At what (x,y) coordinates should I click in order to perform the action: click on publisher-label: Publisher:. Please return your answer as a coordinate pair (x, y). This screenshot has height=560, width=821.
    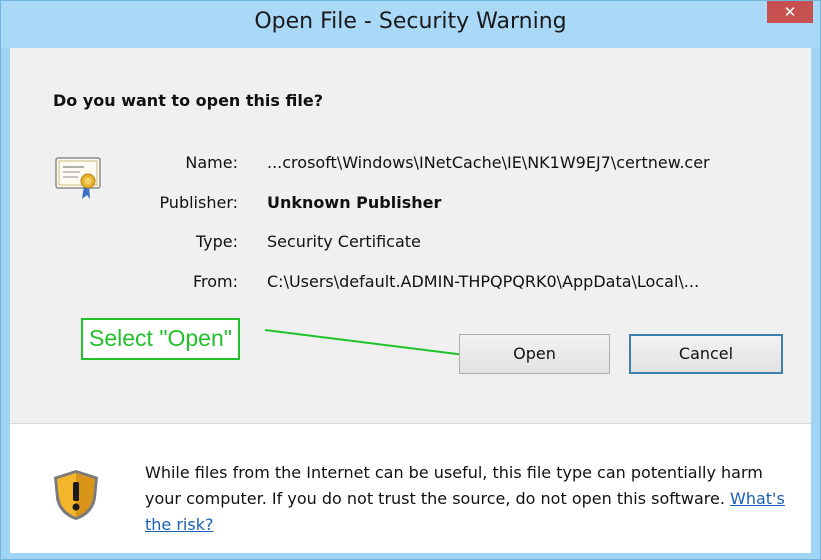
    Looking at the image, I should click on (198, 202).